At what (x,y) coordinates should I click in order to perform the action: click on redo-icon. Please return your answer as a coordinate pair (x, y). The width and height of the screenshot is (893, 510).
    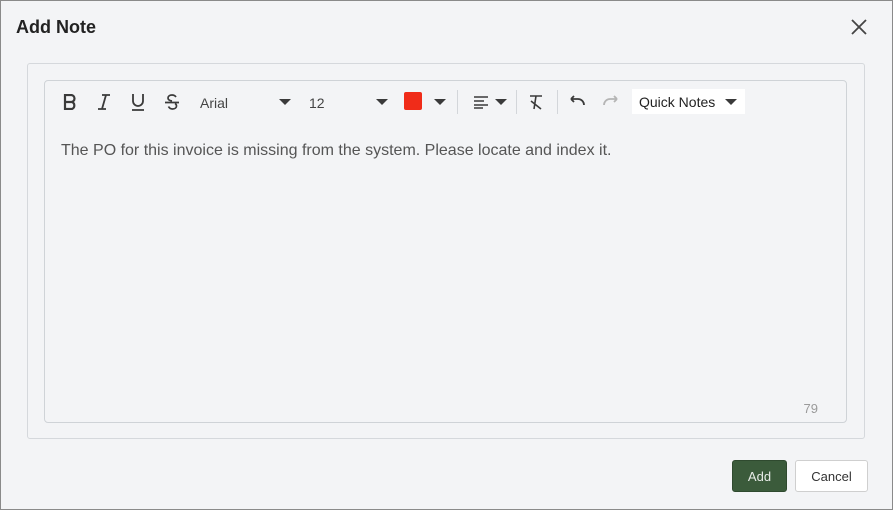
    Looking at the image, I should click on (610, 100).